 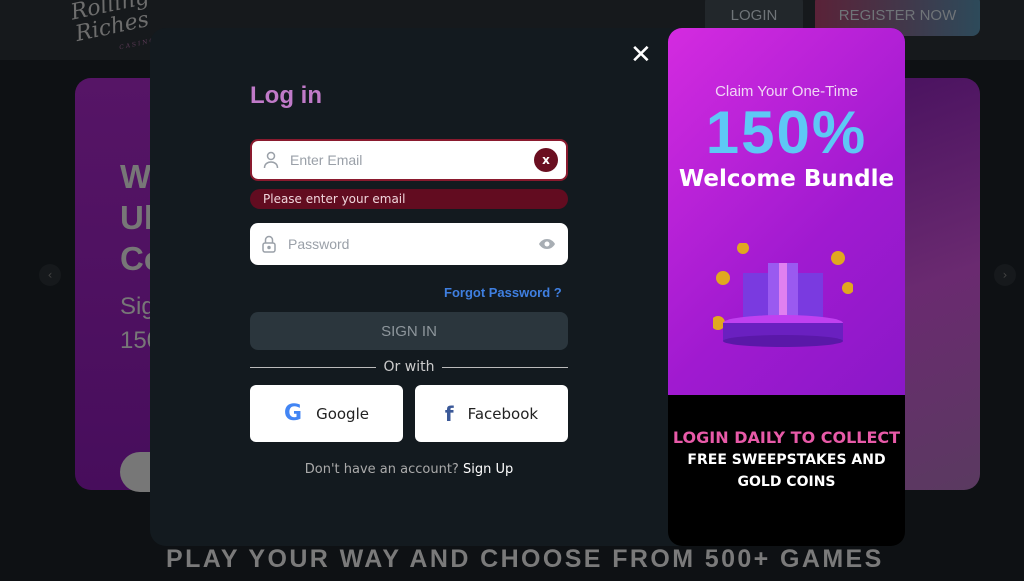 What do you see at coordinates (413, 244) in the screenshot?
I see `password-input` at bounding box center [413, 244].